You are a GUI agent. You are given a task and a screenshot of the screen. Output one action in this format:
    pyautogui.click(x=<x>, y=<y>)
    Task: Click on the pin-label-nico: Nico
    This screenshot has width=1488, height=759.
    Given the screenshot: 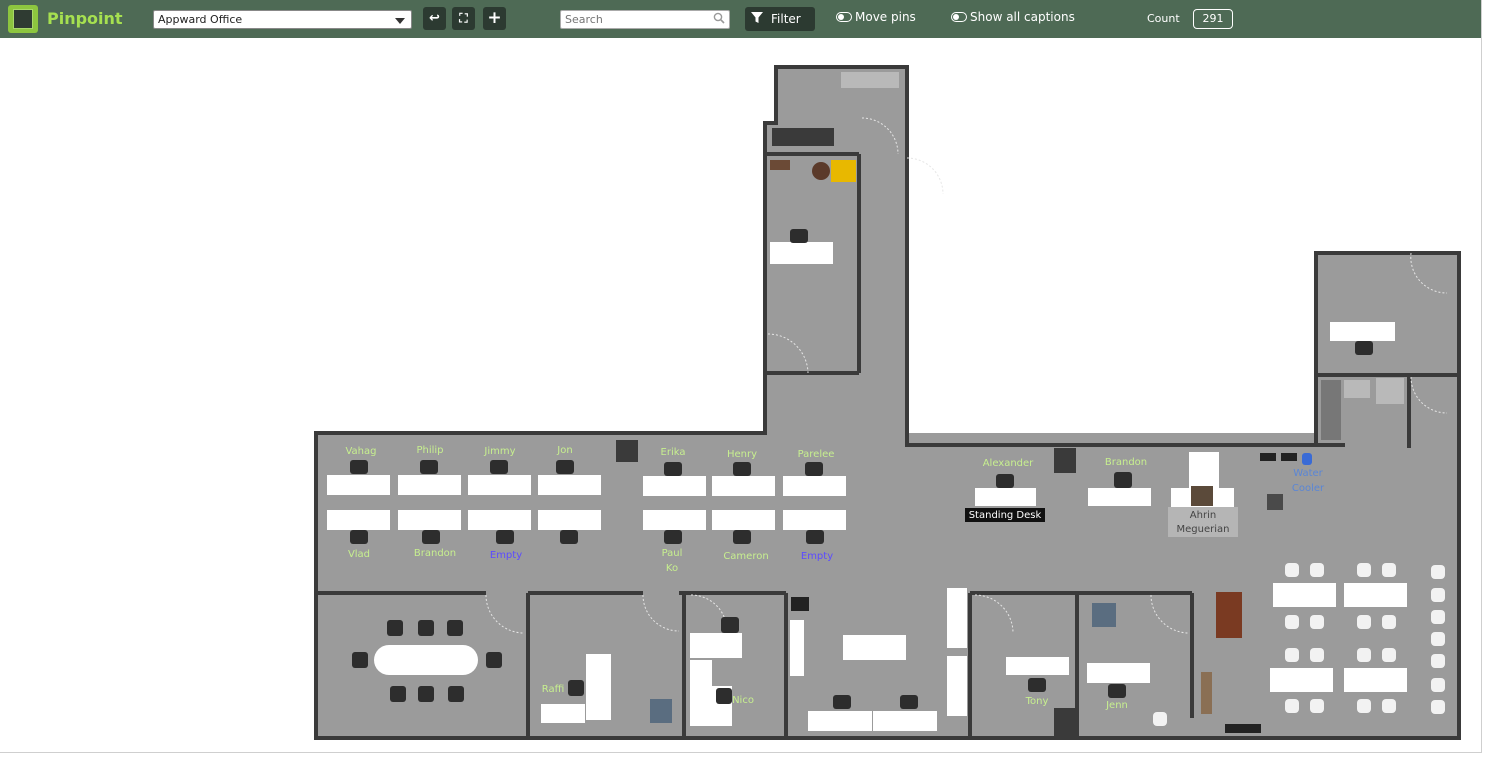 What is the action you would take?
    pyautogui.click(x=743, y=700)
    